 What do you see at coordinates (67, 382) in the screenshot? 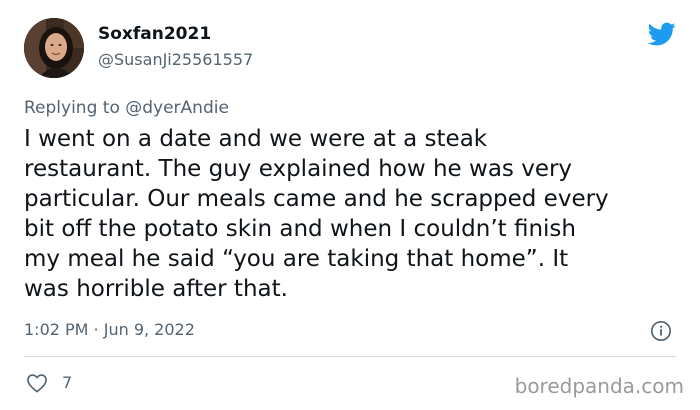
I see `like-count: 7` at bounding box center [67, 382].